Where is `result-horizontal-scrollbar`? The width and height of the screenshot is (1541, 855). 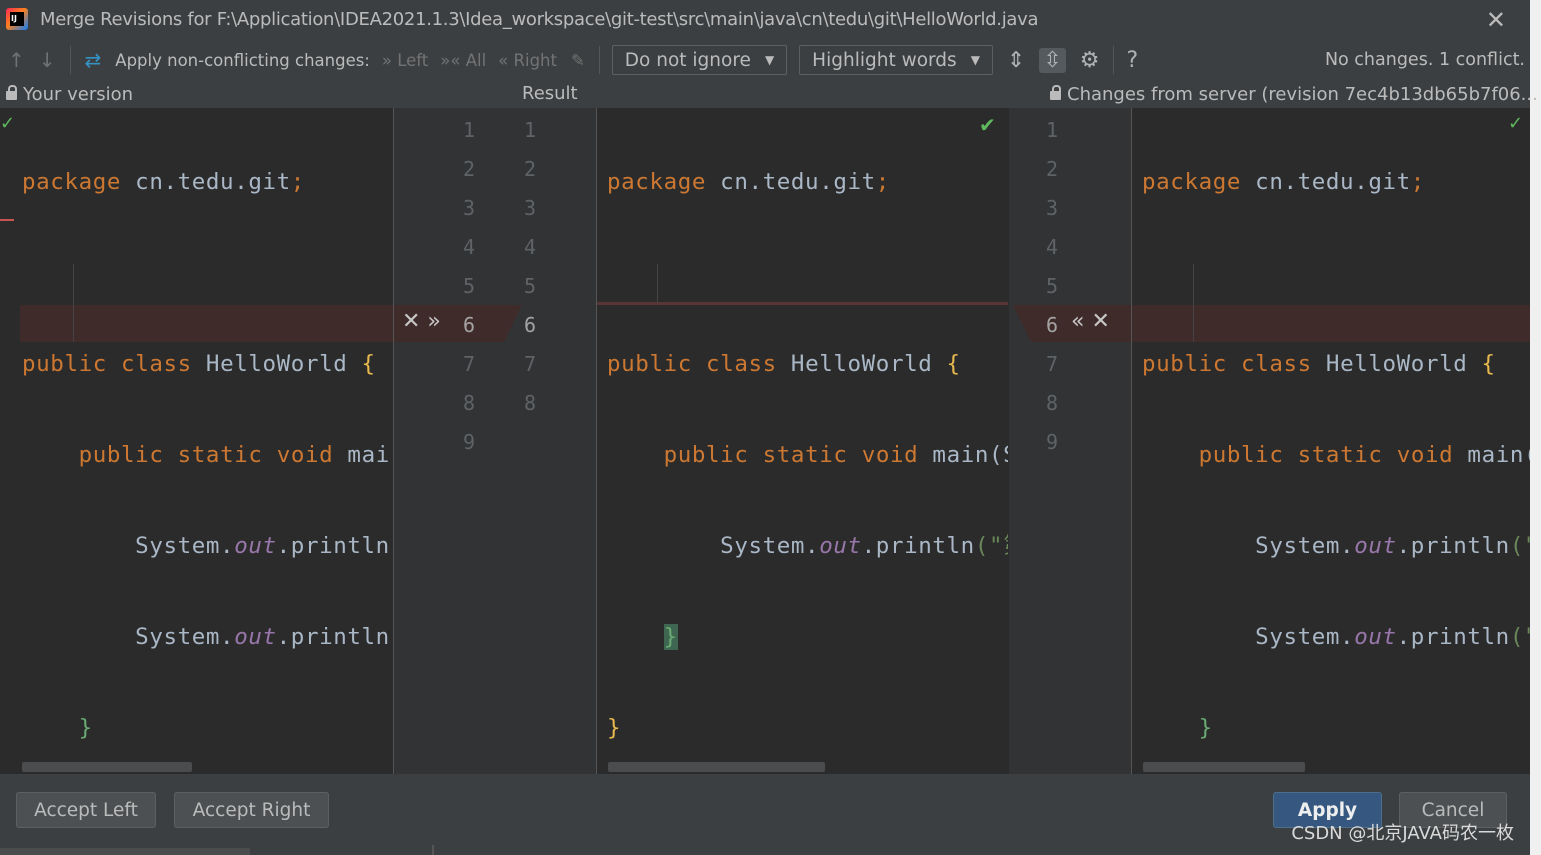 result-horizontal-scrollbar is located at coordinates (716, 767).